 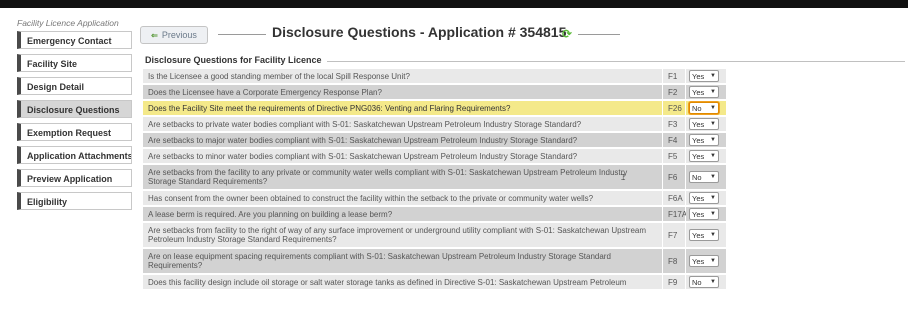 What do you see at coordinates (674, 76) in the screenshot?
I see `question-code: F1` at bounding box center [674, 76].